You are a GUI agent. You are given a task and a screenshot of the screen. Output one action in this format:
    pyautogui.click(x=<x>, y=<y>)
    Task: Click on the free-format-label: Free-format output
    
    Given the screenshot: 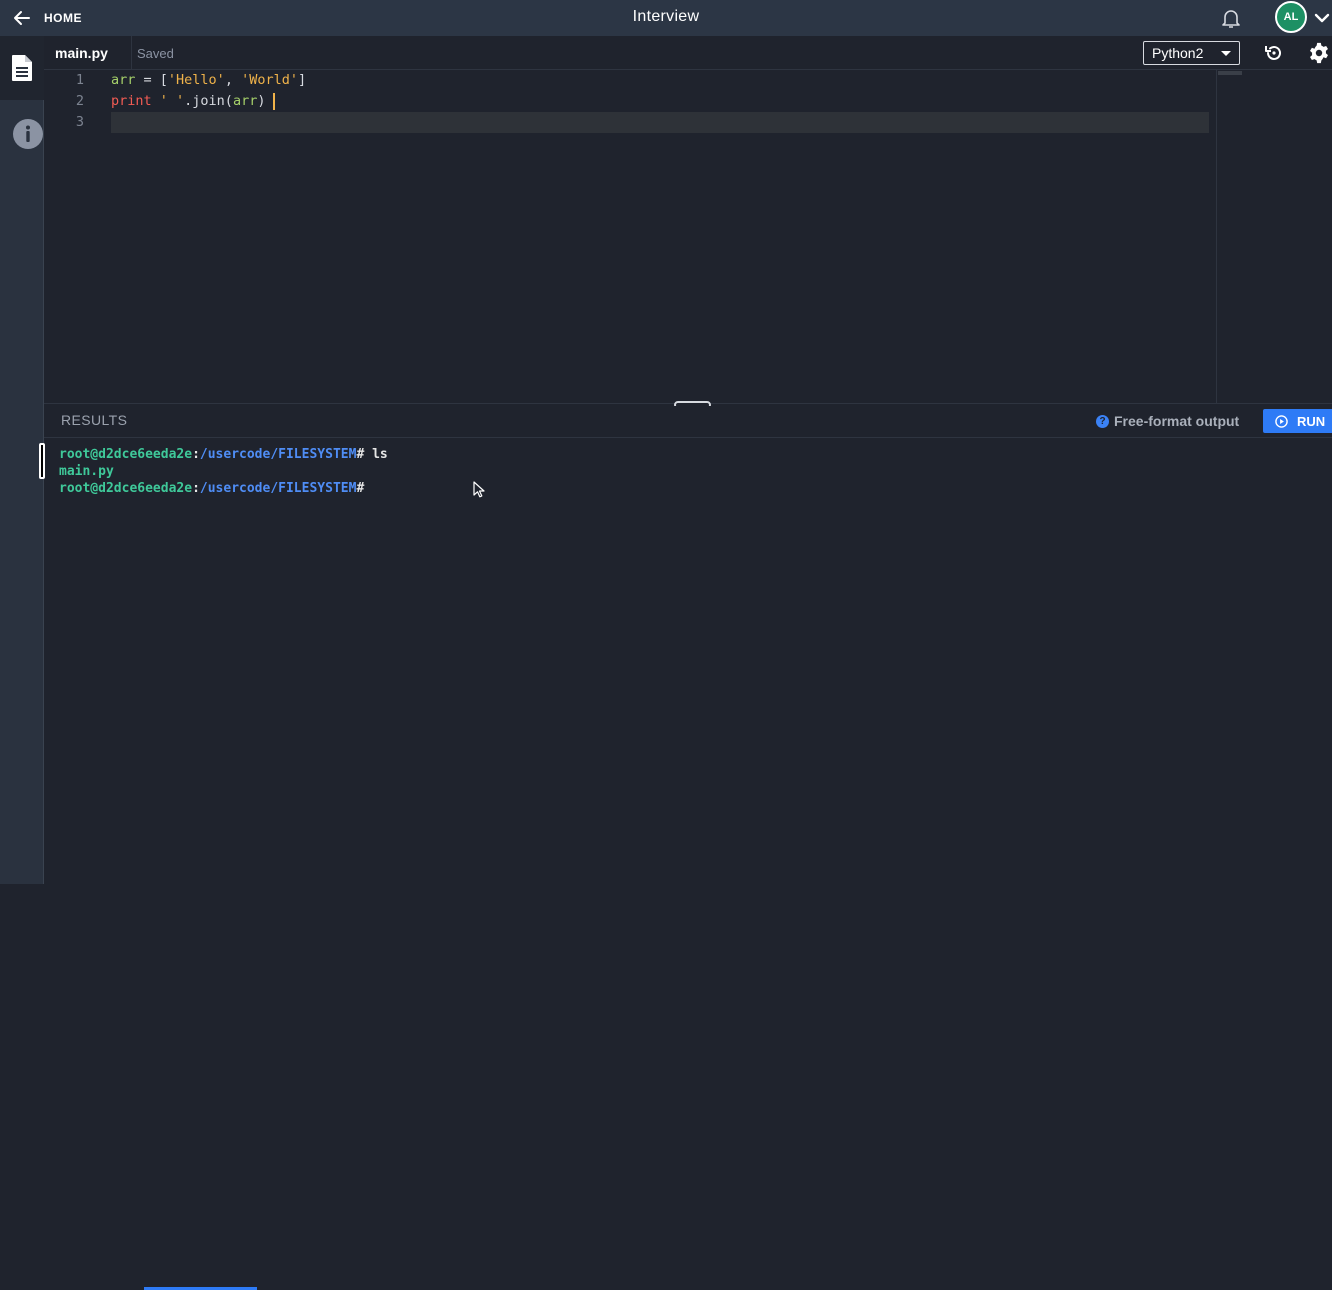 What is the action you would take?
    pyautogui.click(x=1177, y=421)
    